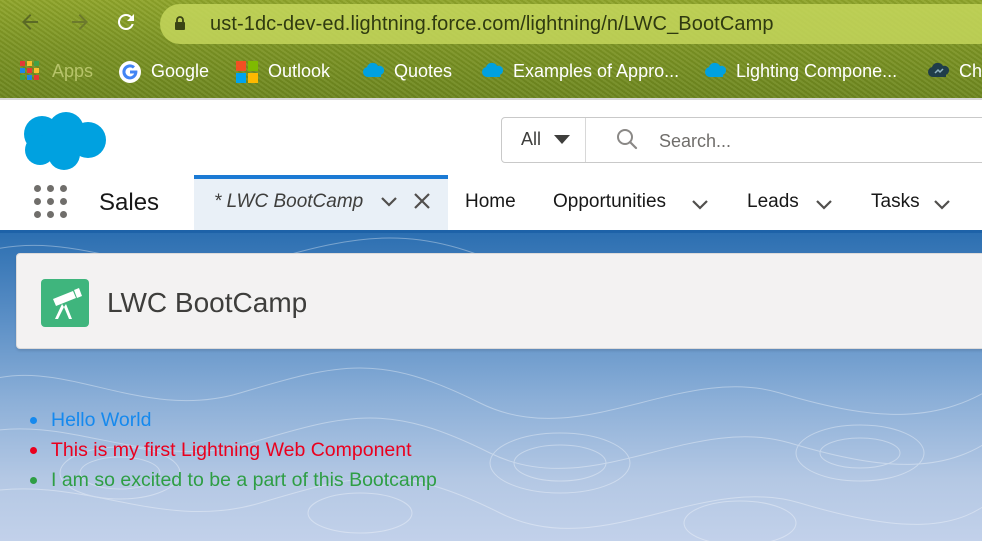  I want to click on google-icon, so click(130, 72).